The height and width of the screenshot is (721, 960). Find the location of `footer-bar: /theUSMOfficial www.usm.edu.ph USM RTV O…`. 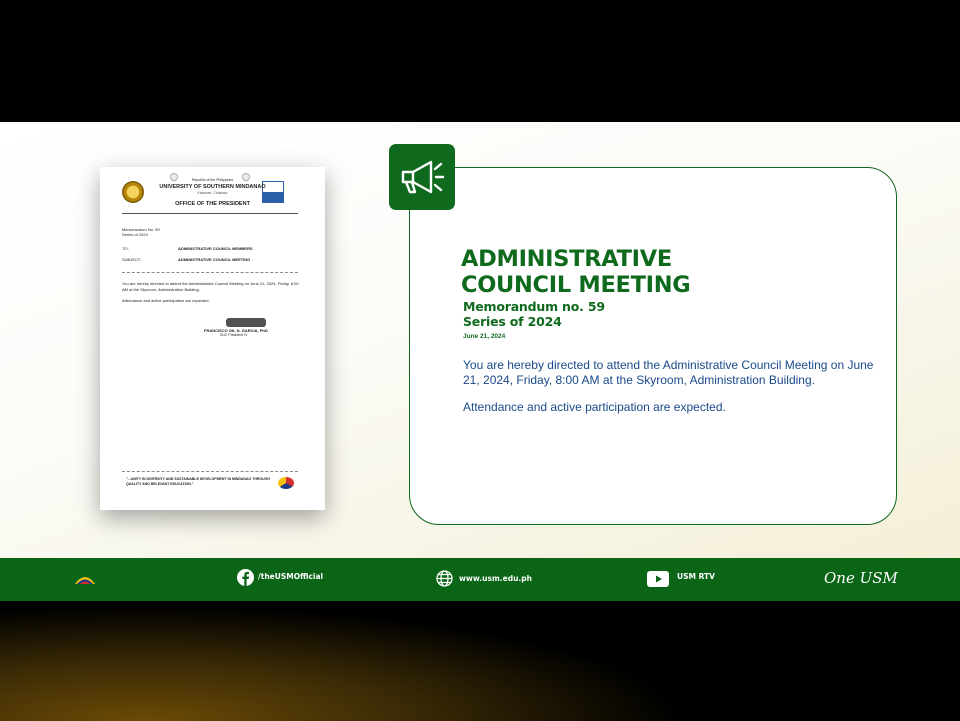

footer-bar: /theUSMOfficial www.usm.edu.ph USM RTV O… is located at coordinates (480, 579).